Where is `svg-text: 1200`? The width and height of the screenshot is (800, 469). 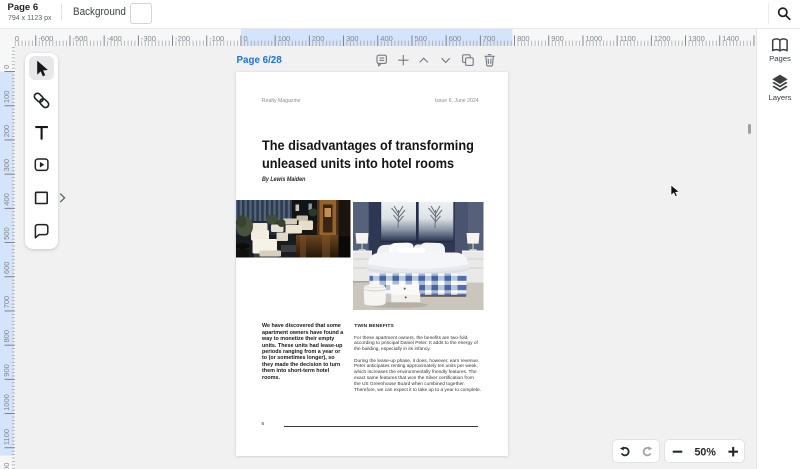
svg-text: 1200 is located at coordinates (6, 466).